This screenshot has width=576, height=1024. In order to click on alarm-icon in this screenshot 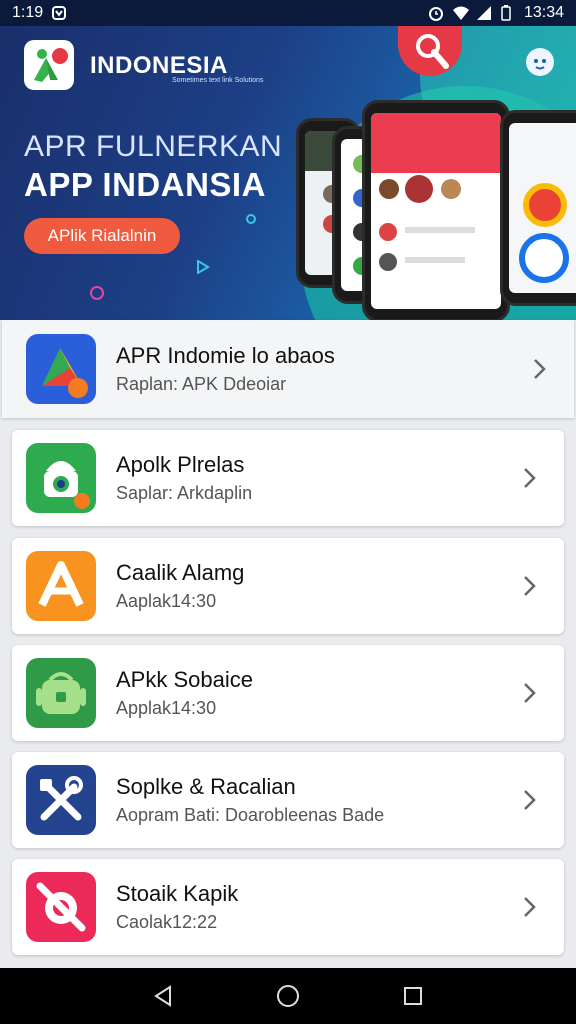, I will do `click(436, 13)`.